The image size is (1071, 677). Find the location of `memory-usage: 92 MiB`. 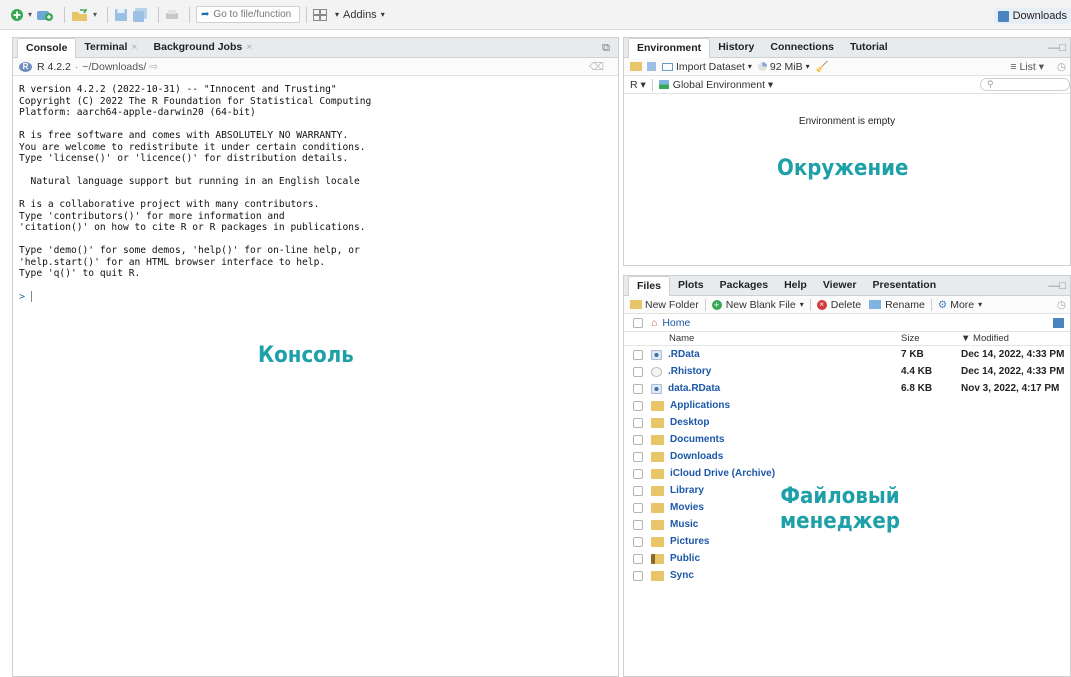

memory-usage: 92 MiB is located at coordinates (786, 67).